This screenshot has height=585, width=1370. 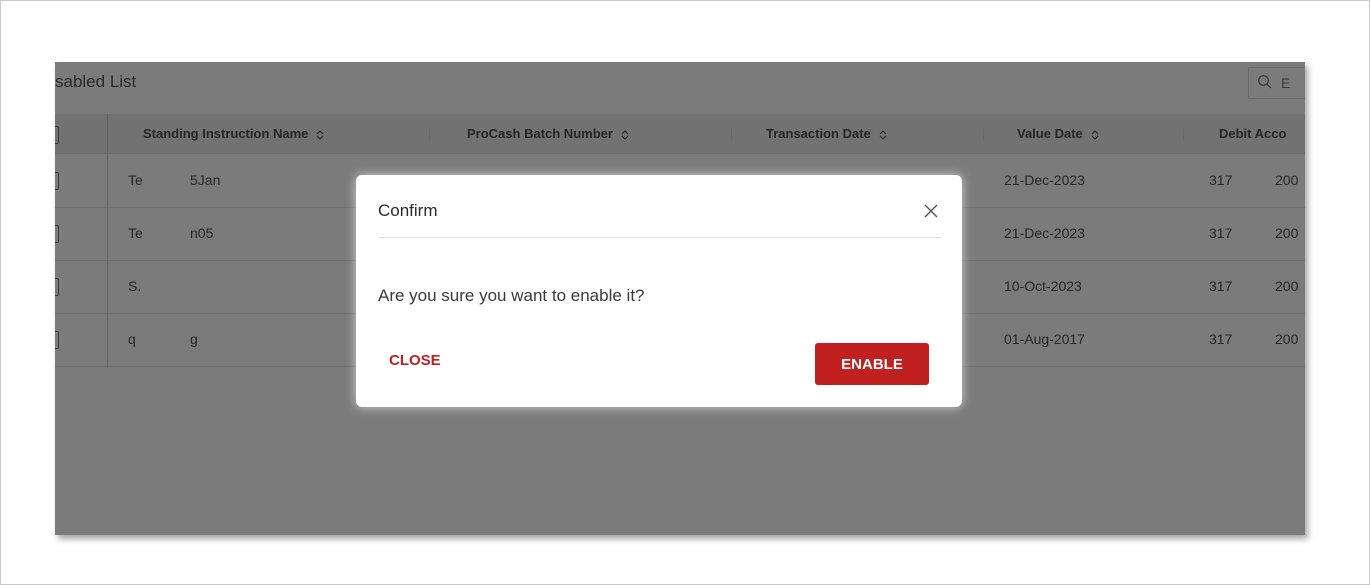 I want to click on column-header-standing-instruction-name: Standing Instruction Name, so click(x=233, y=133).